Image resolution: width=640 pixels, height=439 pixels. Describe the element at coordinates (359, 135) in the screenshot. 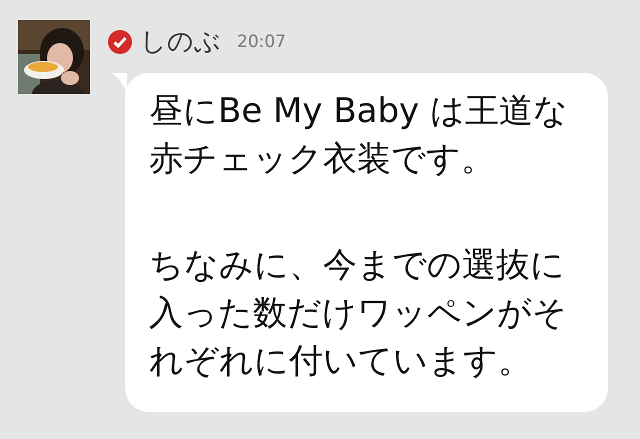

I see `message-text: 昼にBe My Baby は王道な赤チェック衣装です。` at that location.